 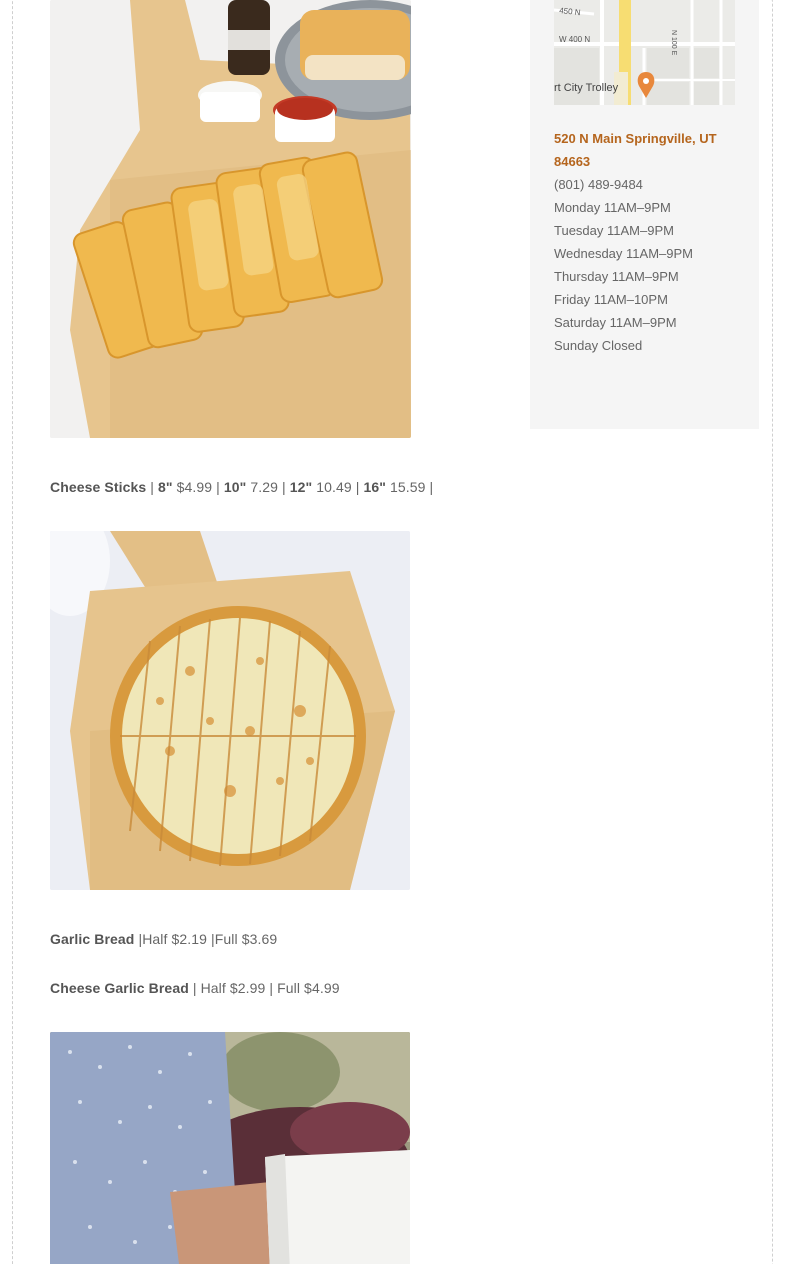 What do you see at coordinates (598, 345) in the screenshot?
I see `hours-sunday: Sunday Closed` at bounding box center [598, 345].